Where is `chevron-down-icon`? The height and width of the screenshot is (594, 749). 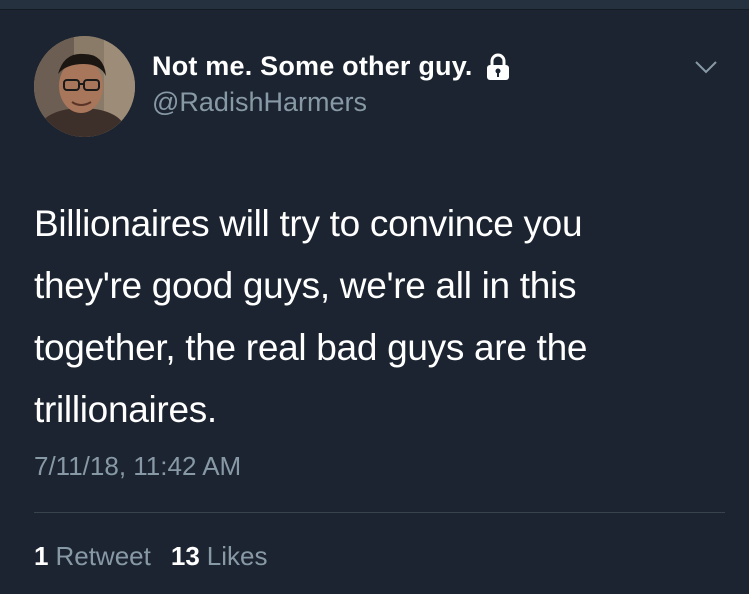
chevron-down-icon is located at coordinates (706, 67).